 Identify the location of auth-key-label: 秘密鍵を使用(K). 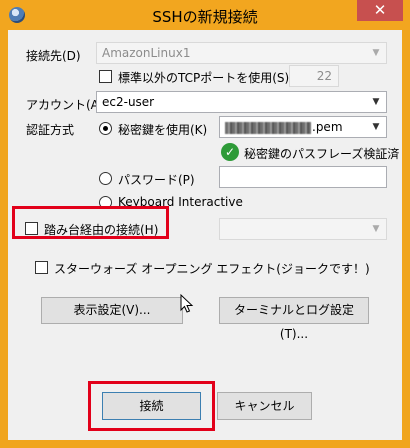
(163, 130).